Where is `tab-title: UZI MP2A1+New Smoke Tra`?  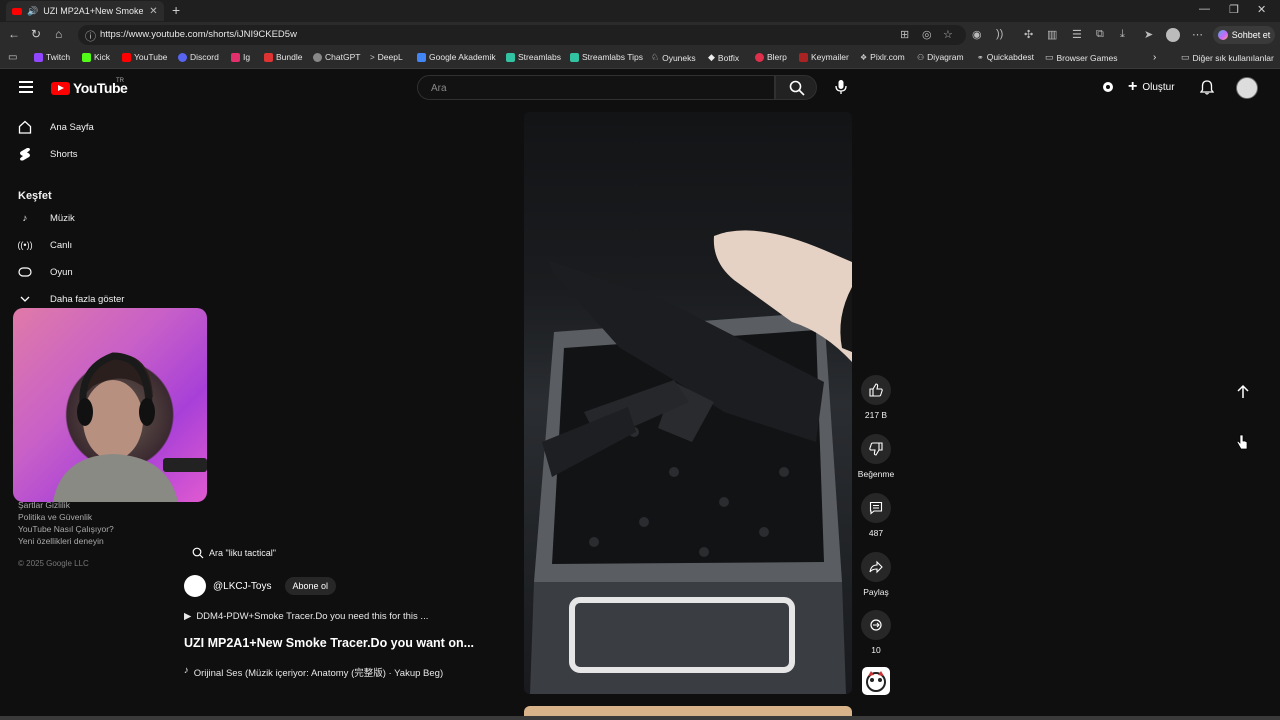
tab-title: UZI MP2A1+New Smoke Tra is located at coordinates (93, 11).